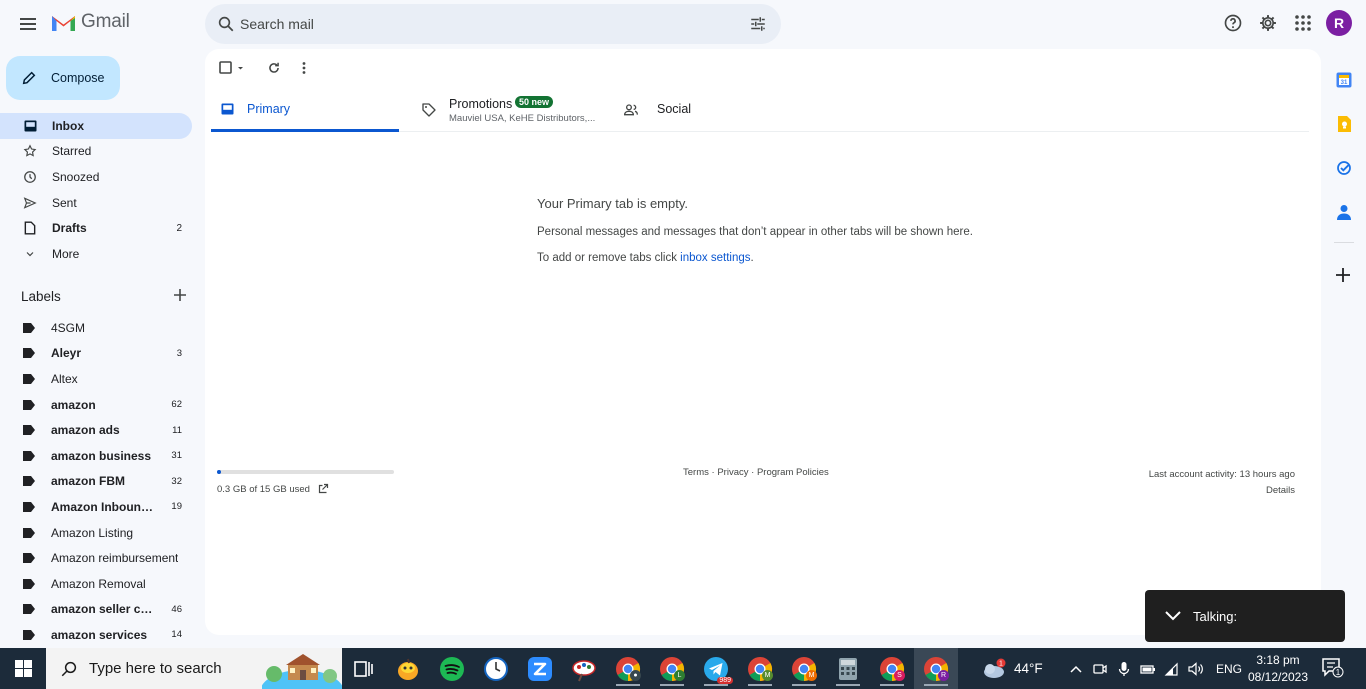 This screenshot has height=689, width=1366. Describe the element at coordinates (96, 533) in the screenshot. I see `label-item-amazon-listing: Amazon Listing` at that location.